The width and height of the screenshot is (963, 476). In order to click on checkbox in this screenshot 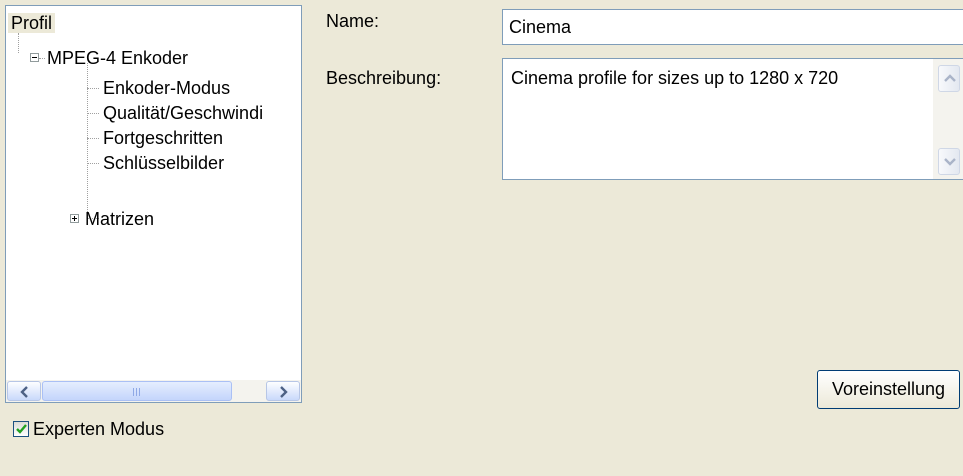, I will do `click(21, 429)`.